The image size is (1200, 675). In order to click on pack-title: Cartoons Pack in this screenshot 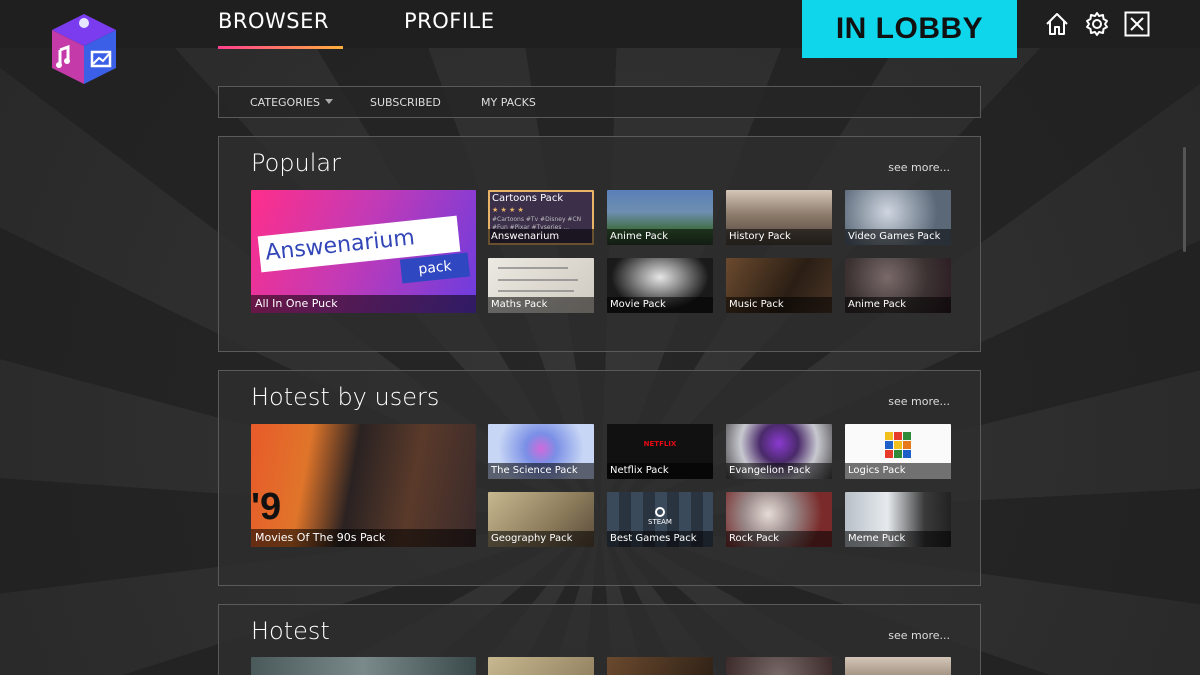, I will do `click(528, 198)`.